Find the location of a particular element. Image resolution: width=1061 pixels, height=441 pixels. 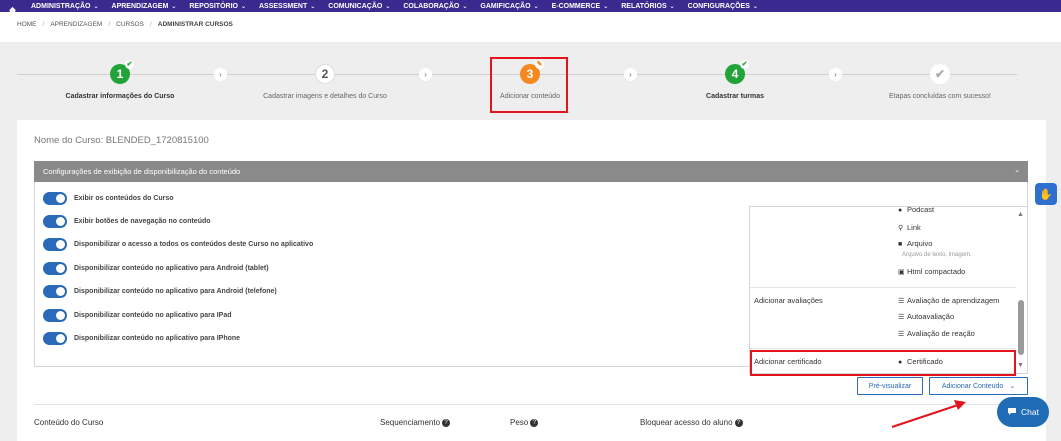

nav-item-repositorio: REPOSITÓRIO ⌄ is located at coordinates (217, 6).